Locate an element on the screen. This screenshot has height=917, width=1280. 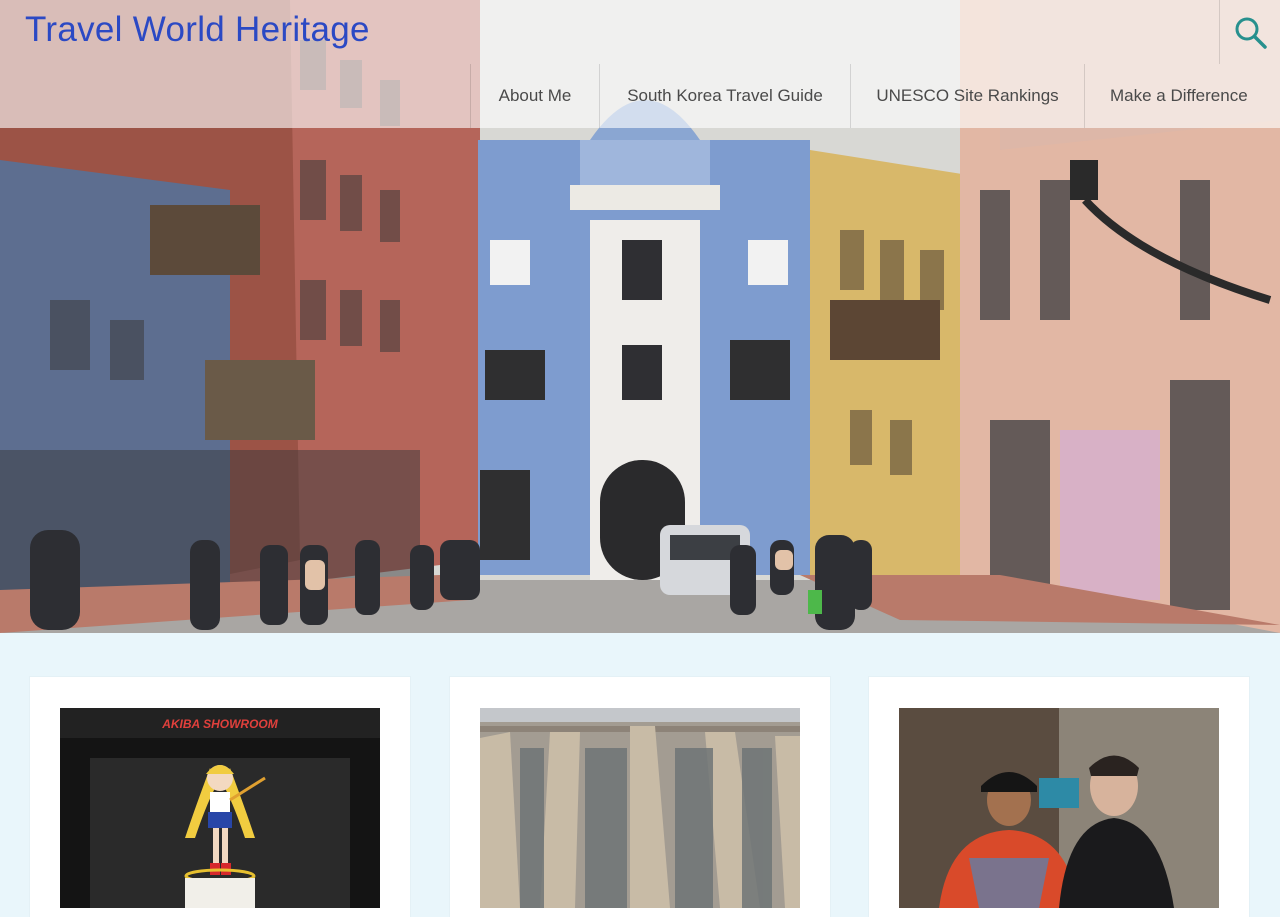
anime-figure-image: AKIBA SHOWROOM is located at coordinates (220, 808).